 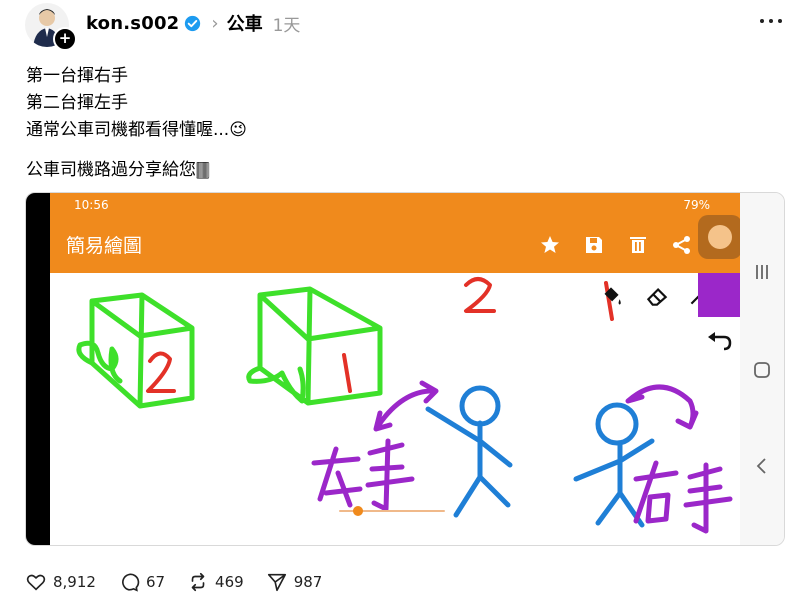 I want to click on undo-icon, so click(x=720, y=341).